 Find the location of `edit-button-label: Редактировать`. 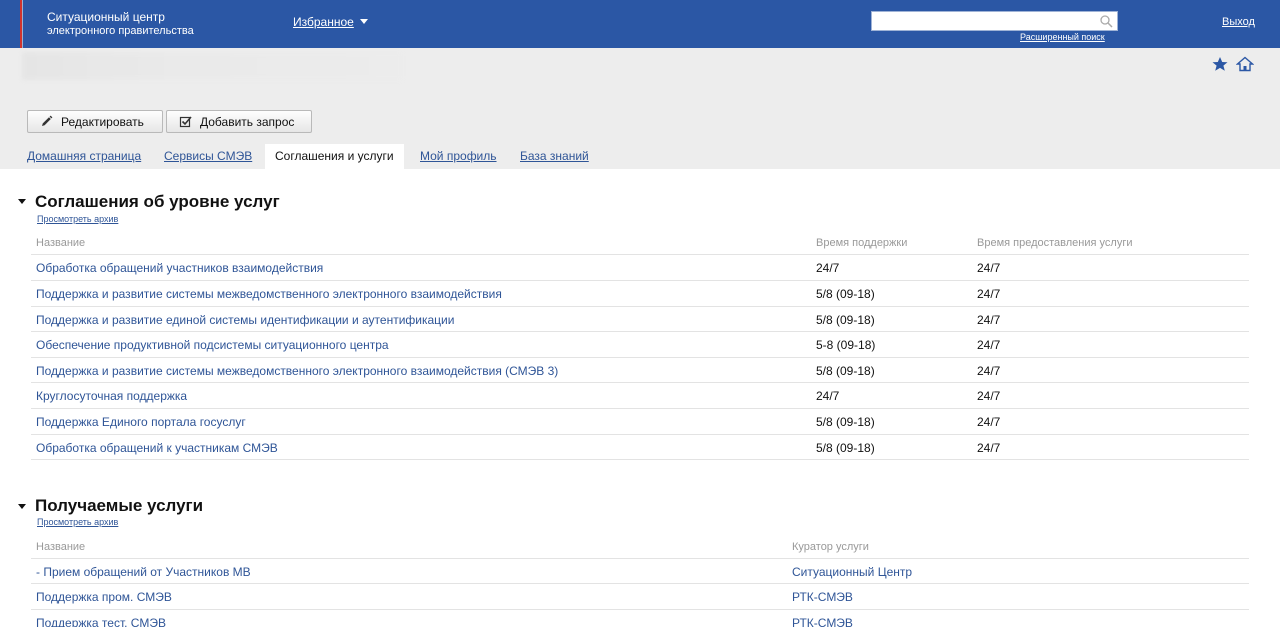

edit-button-label: Редактировать is located at coordinates (102, 121).